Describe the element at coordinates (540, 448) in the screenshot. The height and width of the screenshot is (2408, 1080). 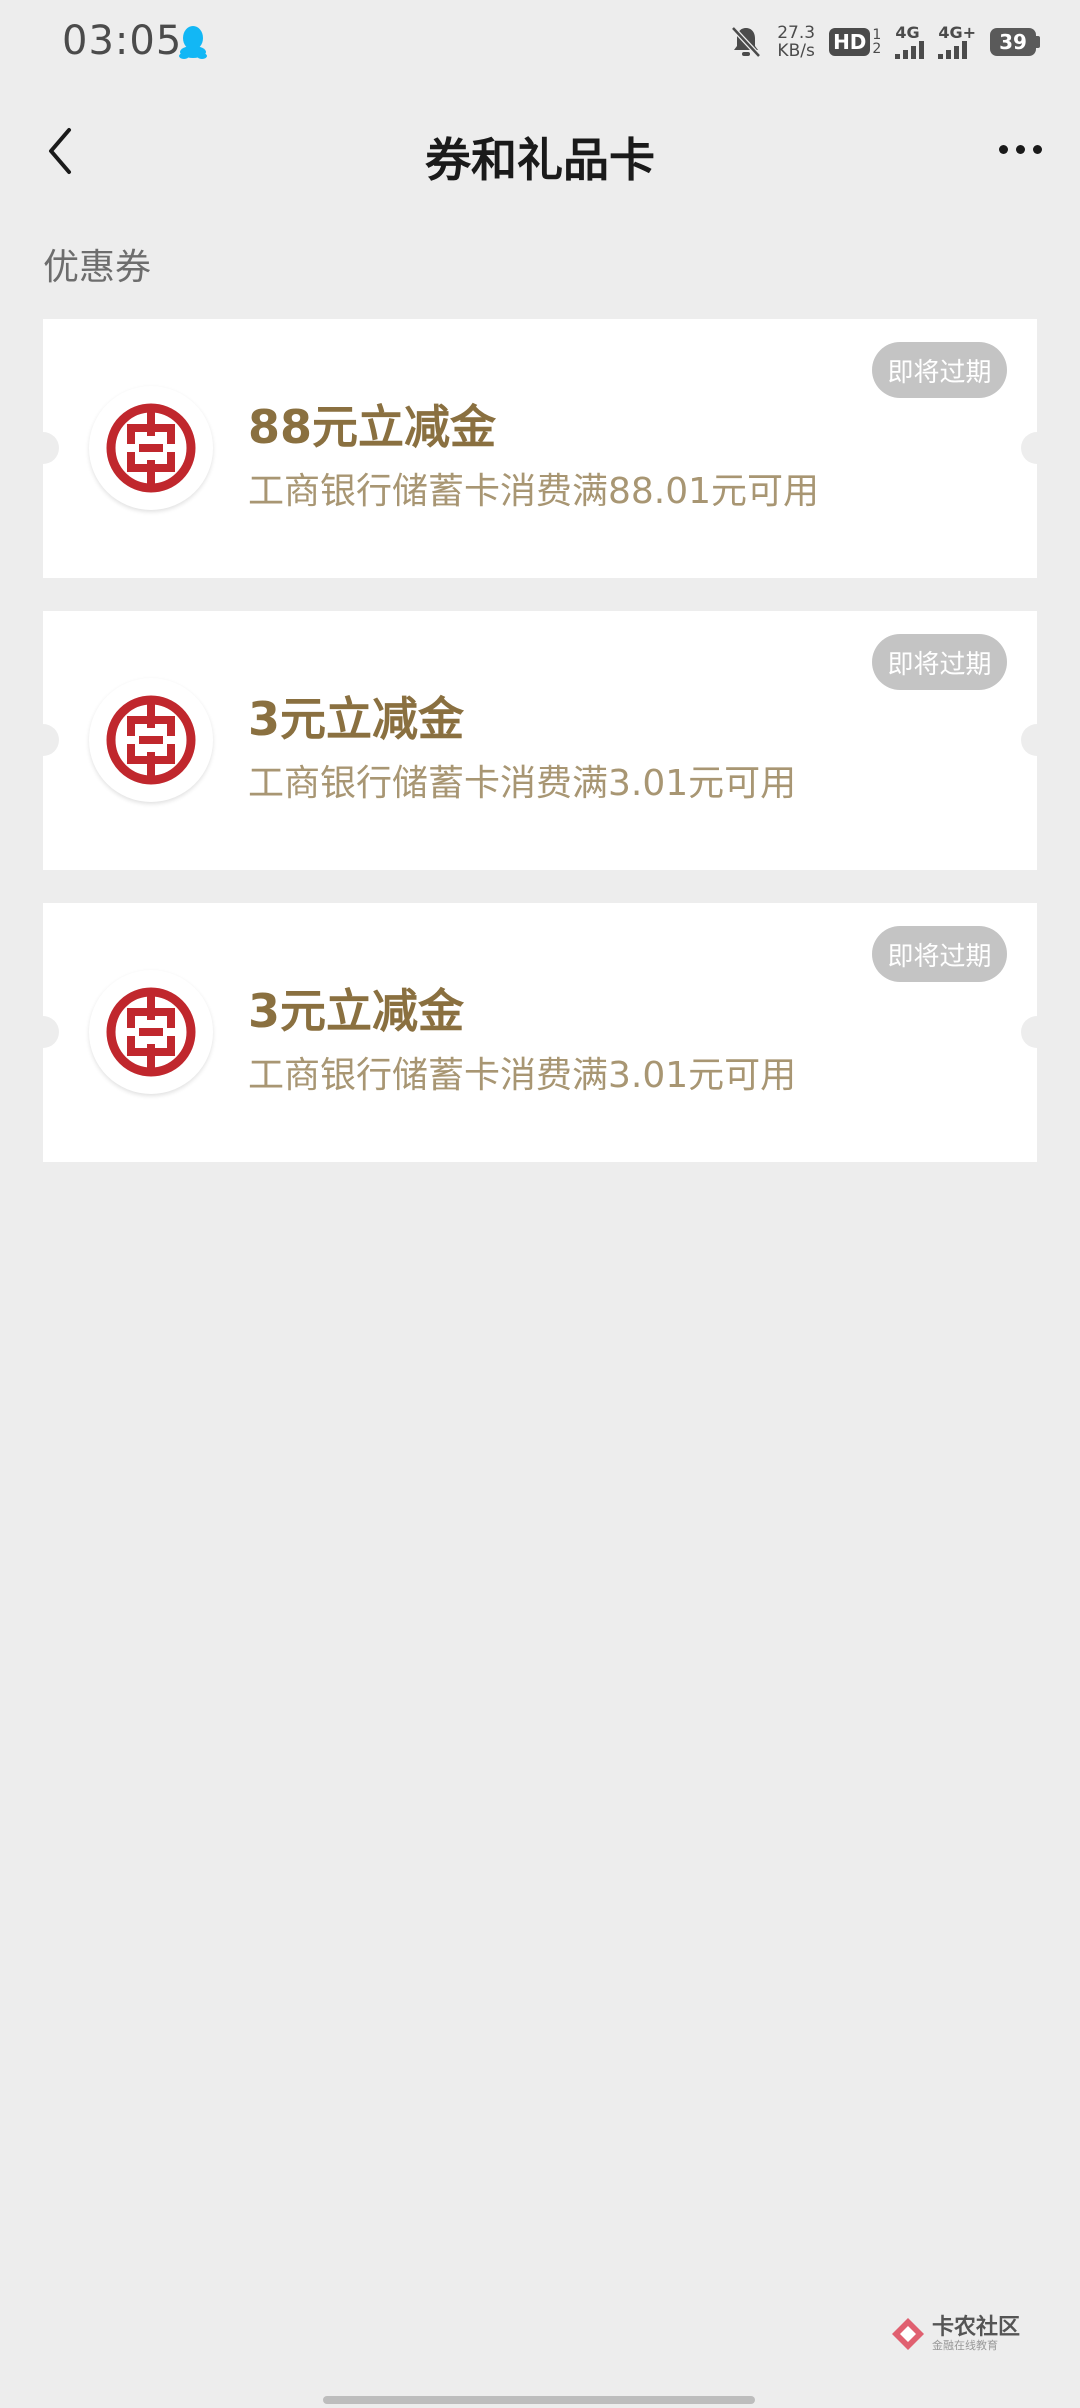
I see `coupon-card: 88元立减金 工商银行储蓄卡消费满88.01元可用 即将过期` at that location.